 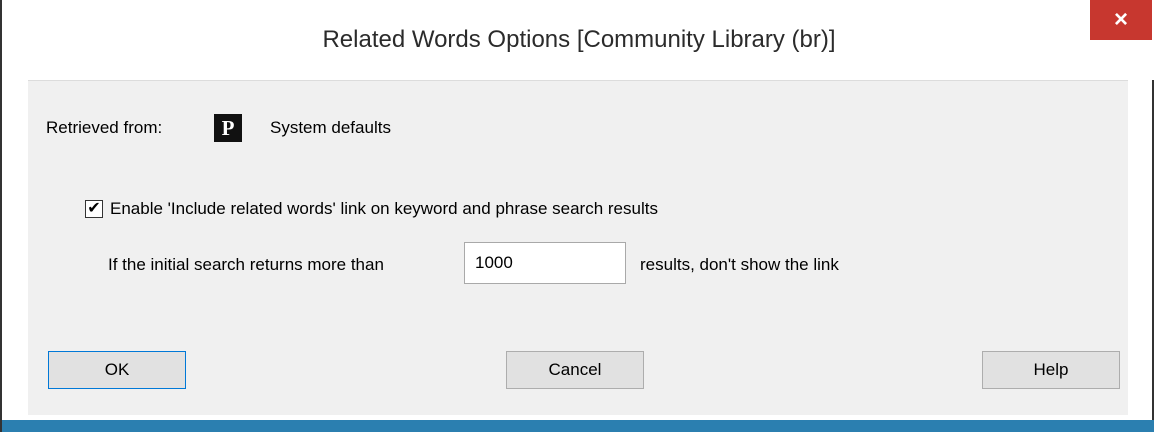 I want to click on checkmark-icon: ✔, so click(x=94, y=208).